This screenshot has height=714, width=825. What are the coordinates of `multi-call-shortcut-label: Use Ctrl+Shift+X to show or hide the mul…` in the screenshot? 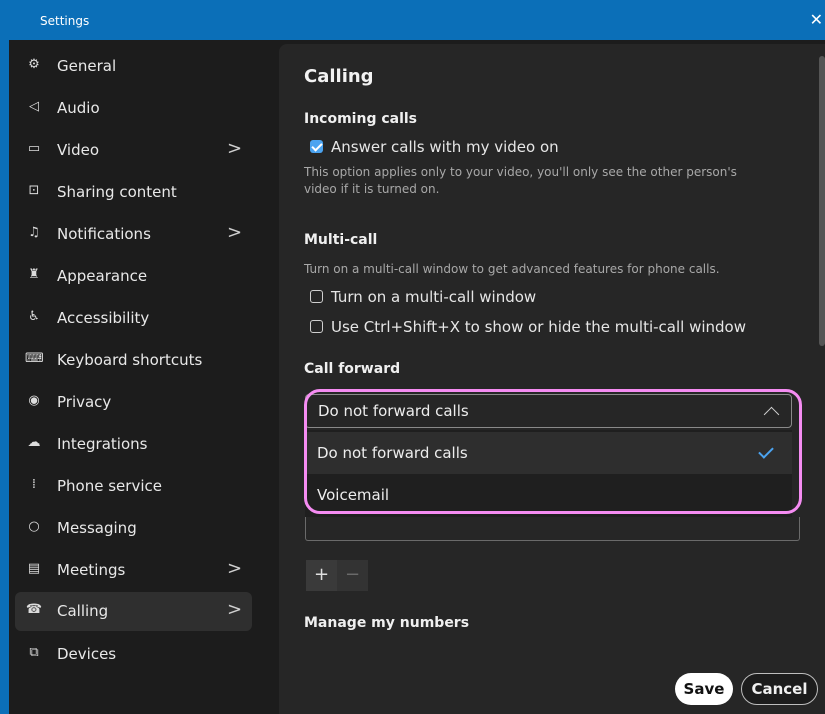 It's located at (538, 327).